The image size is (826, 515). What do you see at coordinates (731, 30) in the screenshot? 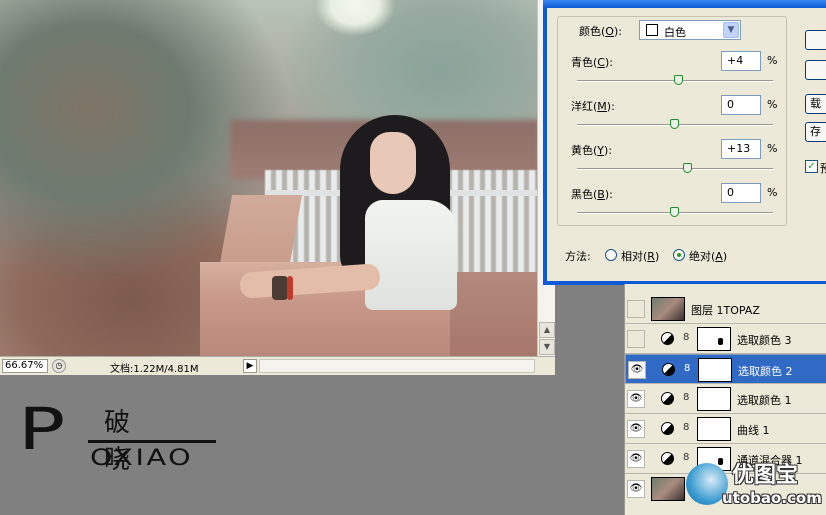
I see `chevron-down-icon: ▼` at bounding box center [731, 30].